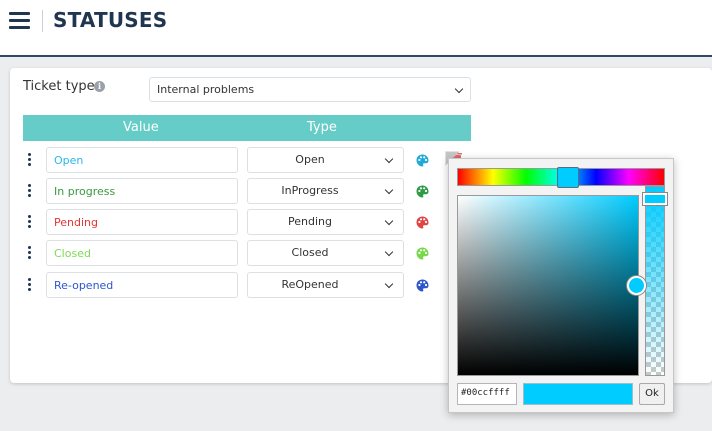 The width and height of the screenshot is (712, 431). I want to click on top-bar: STATUSES, so click(356, 28).